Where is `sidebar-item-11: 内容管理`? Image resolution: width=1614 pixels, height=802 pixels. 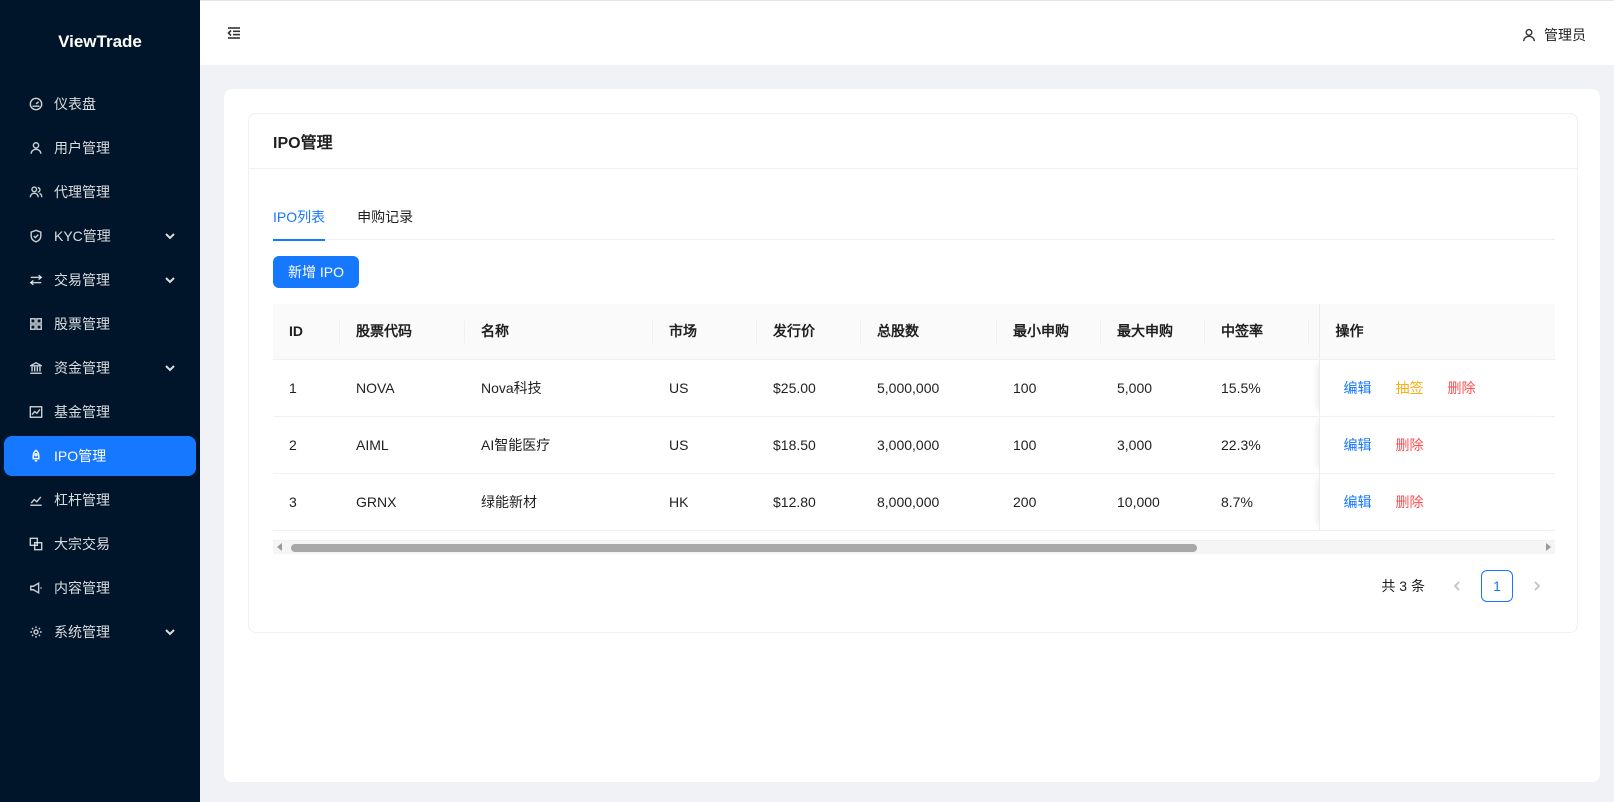 sidebar-item-11: 内容管理 is located at coordinates (100, 588).